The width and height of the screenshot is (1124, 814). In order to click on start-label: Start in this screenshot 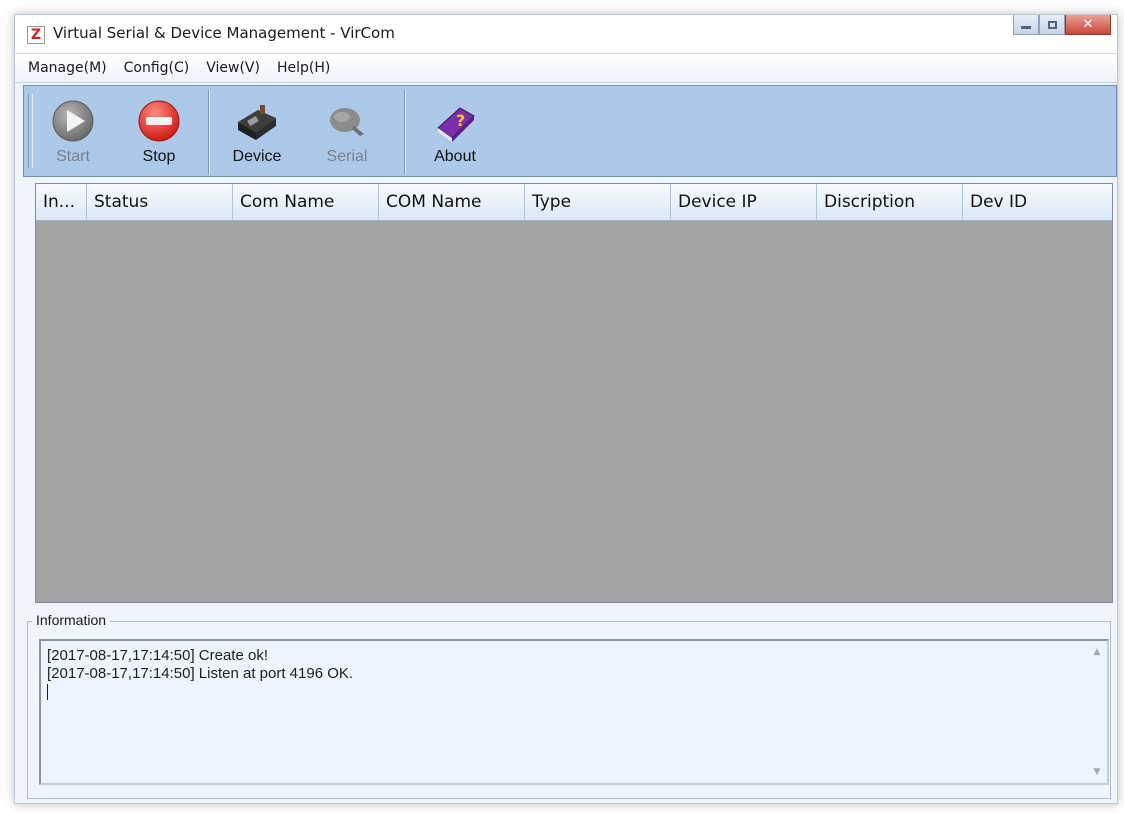, I will do `click(73, 156)`.